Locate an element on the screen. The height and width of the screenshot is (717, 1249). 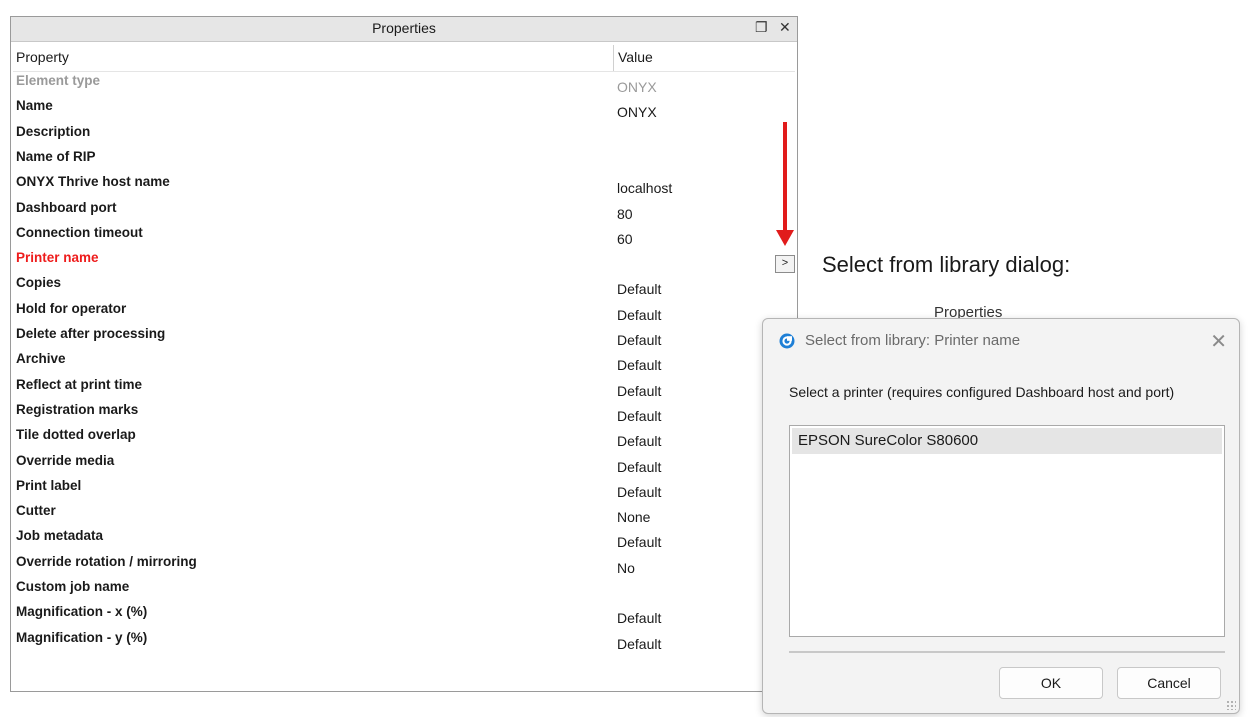
property-value: localhost is located at coordinates (644, 188).